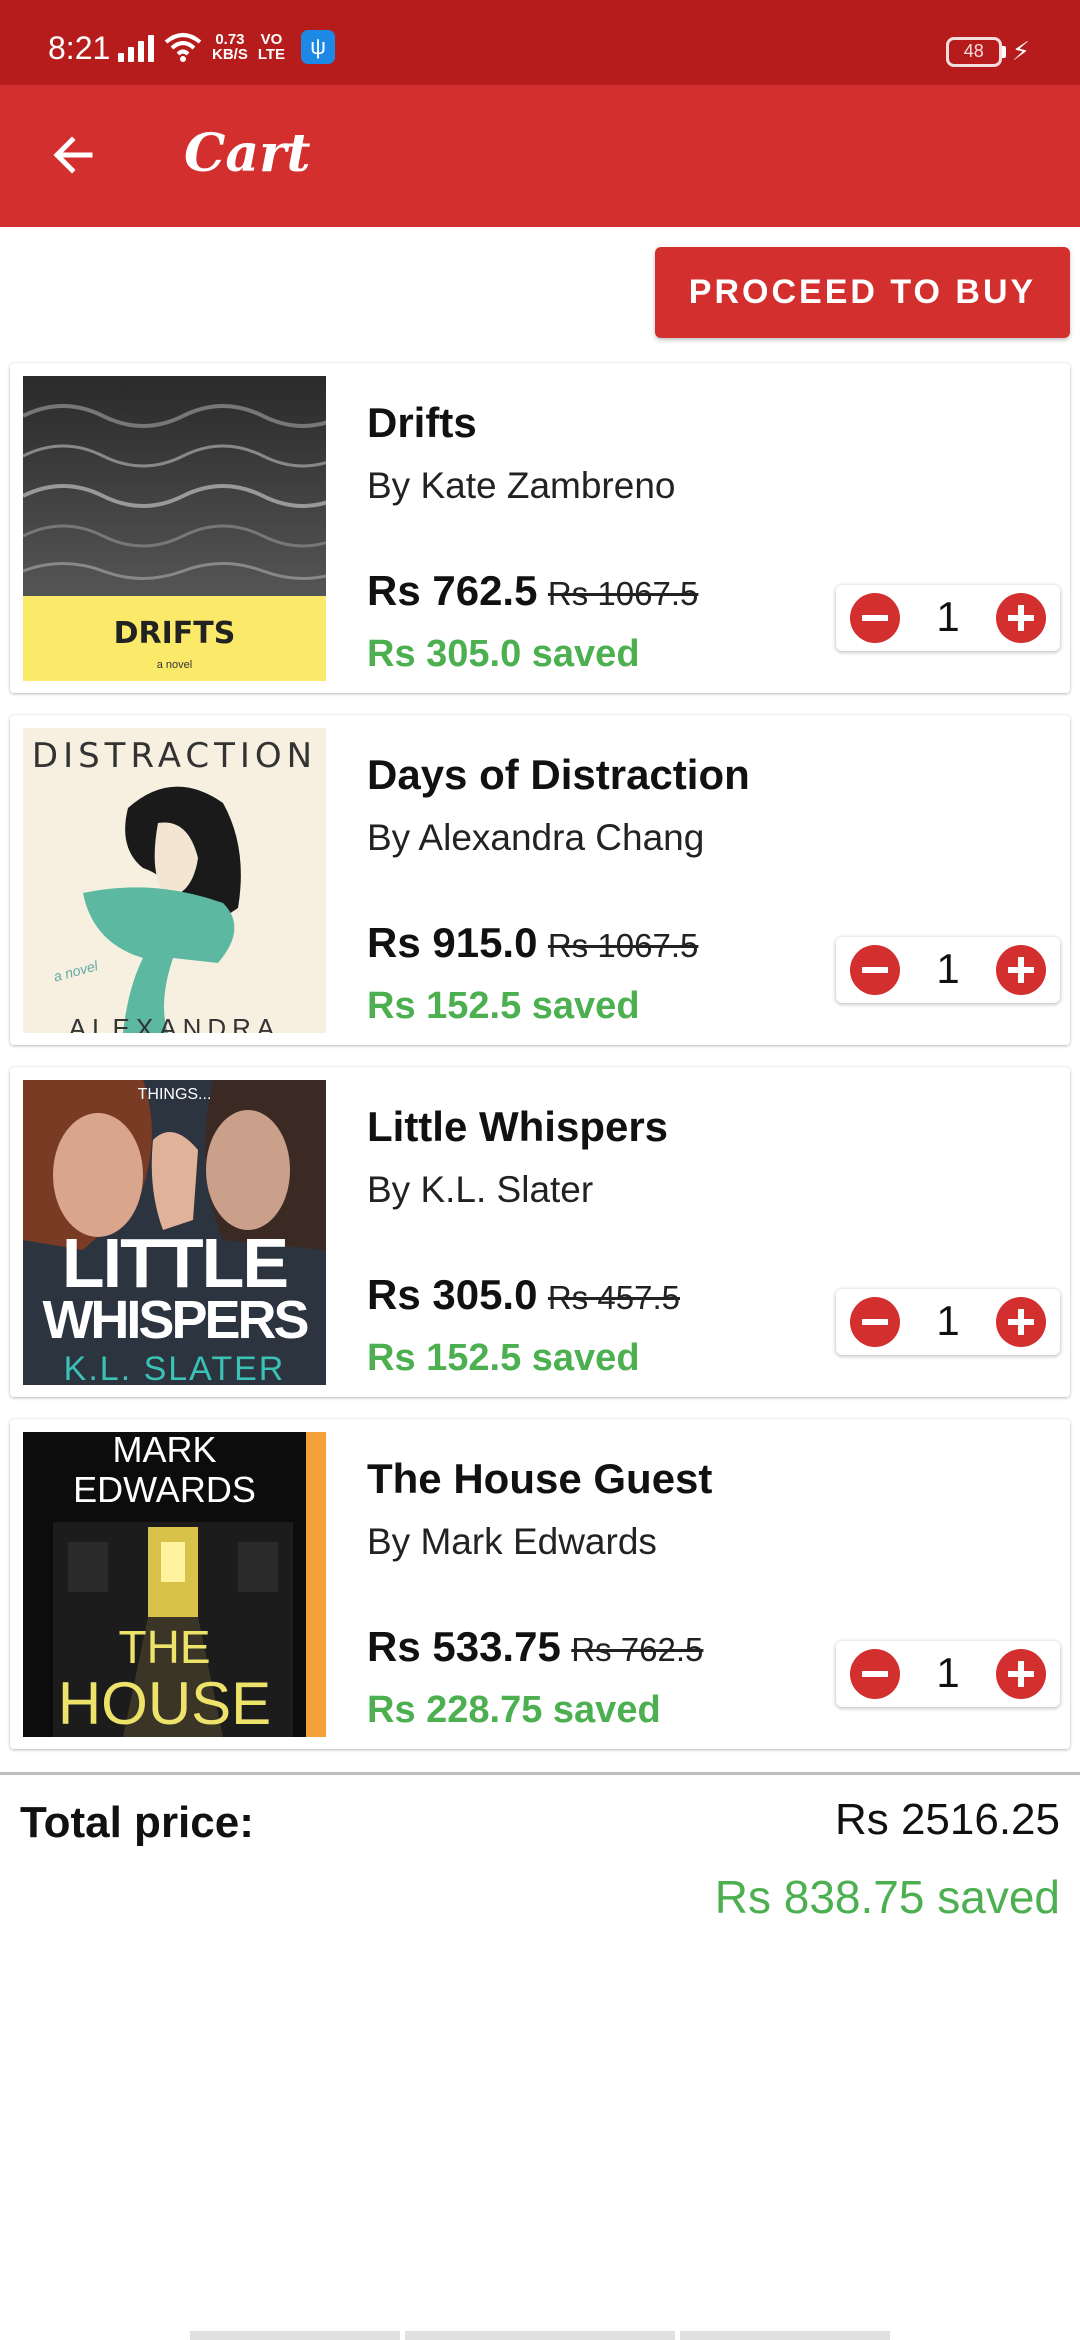 The width and height of the screenshot is (1080, 2340). What do you see at coordinates (536, 837) in the screenshot?
I see `book-author: By Alexandra Chang` at bounding box center [536, 837].